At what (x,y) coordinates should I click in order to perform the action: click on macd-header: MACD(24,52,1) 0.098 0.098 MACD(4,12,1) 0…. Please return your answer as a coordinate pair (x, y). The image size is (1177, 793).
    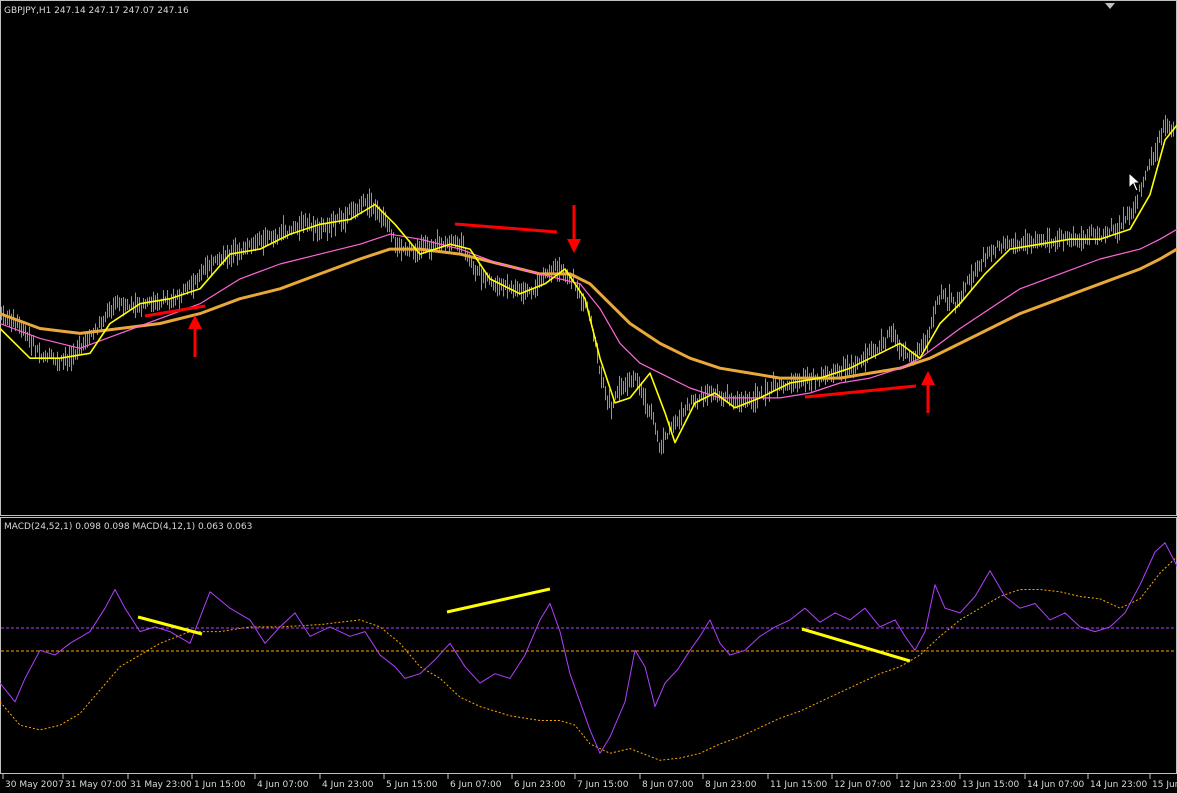
    Looking at the image, I should click on (128, 527).